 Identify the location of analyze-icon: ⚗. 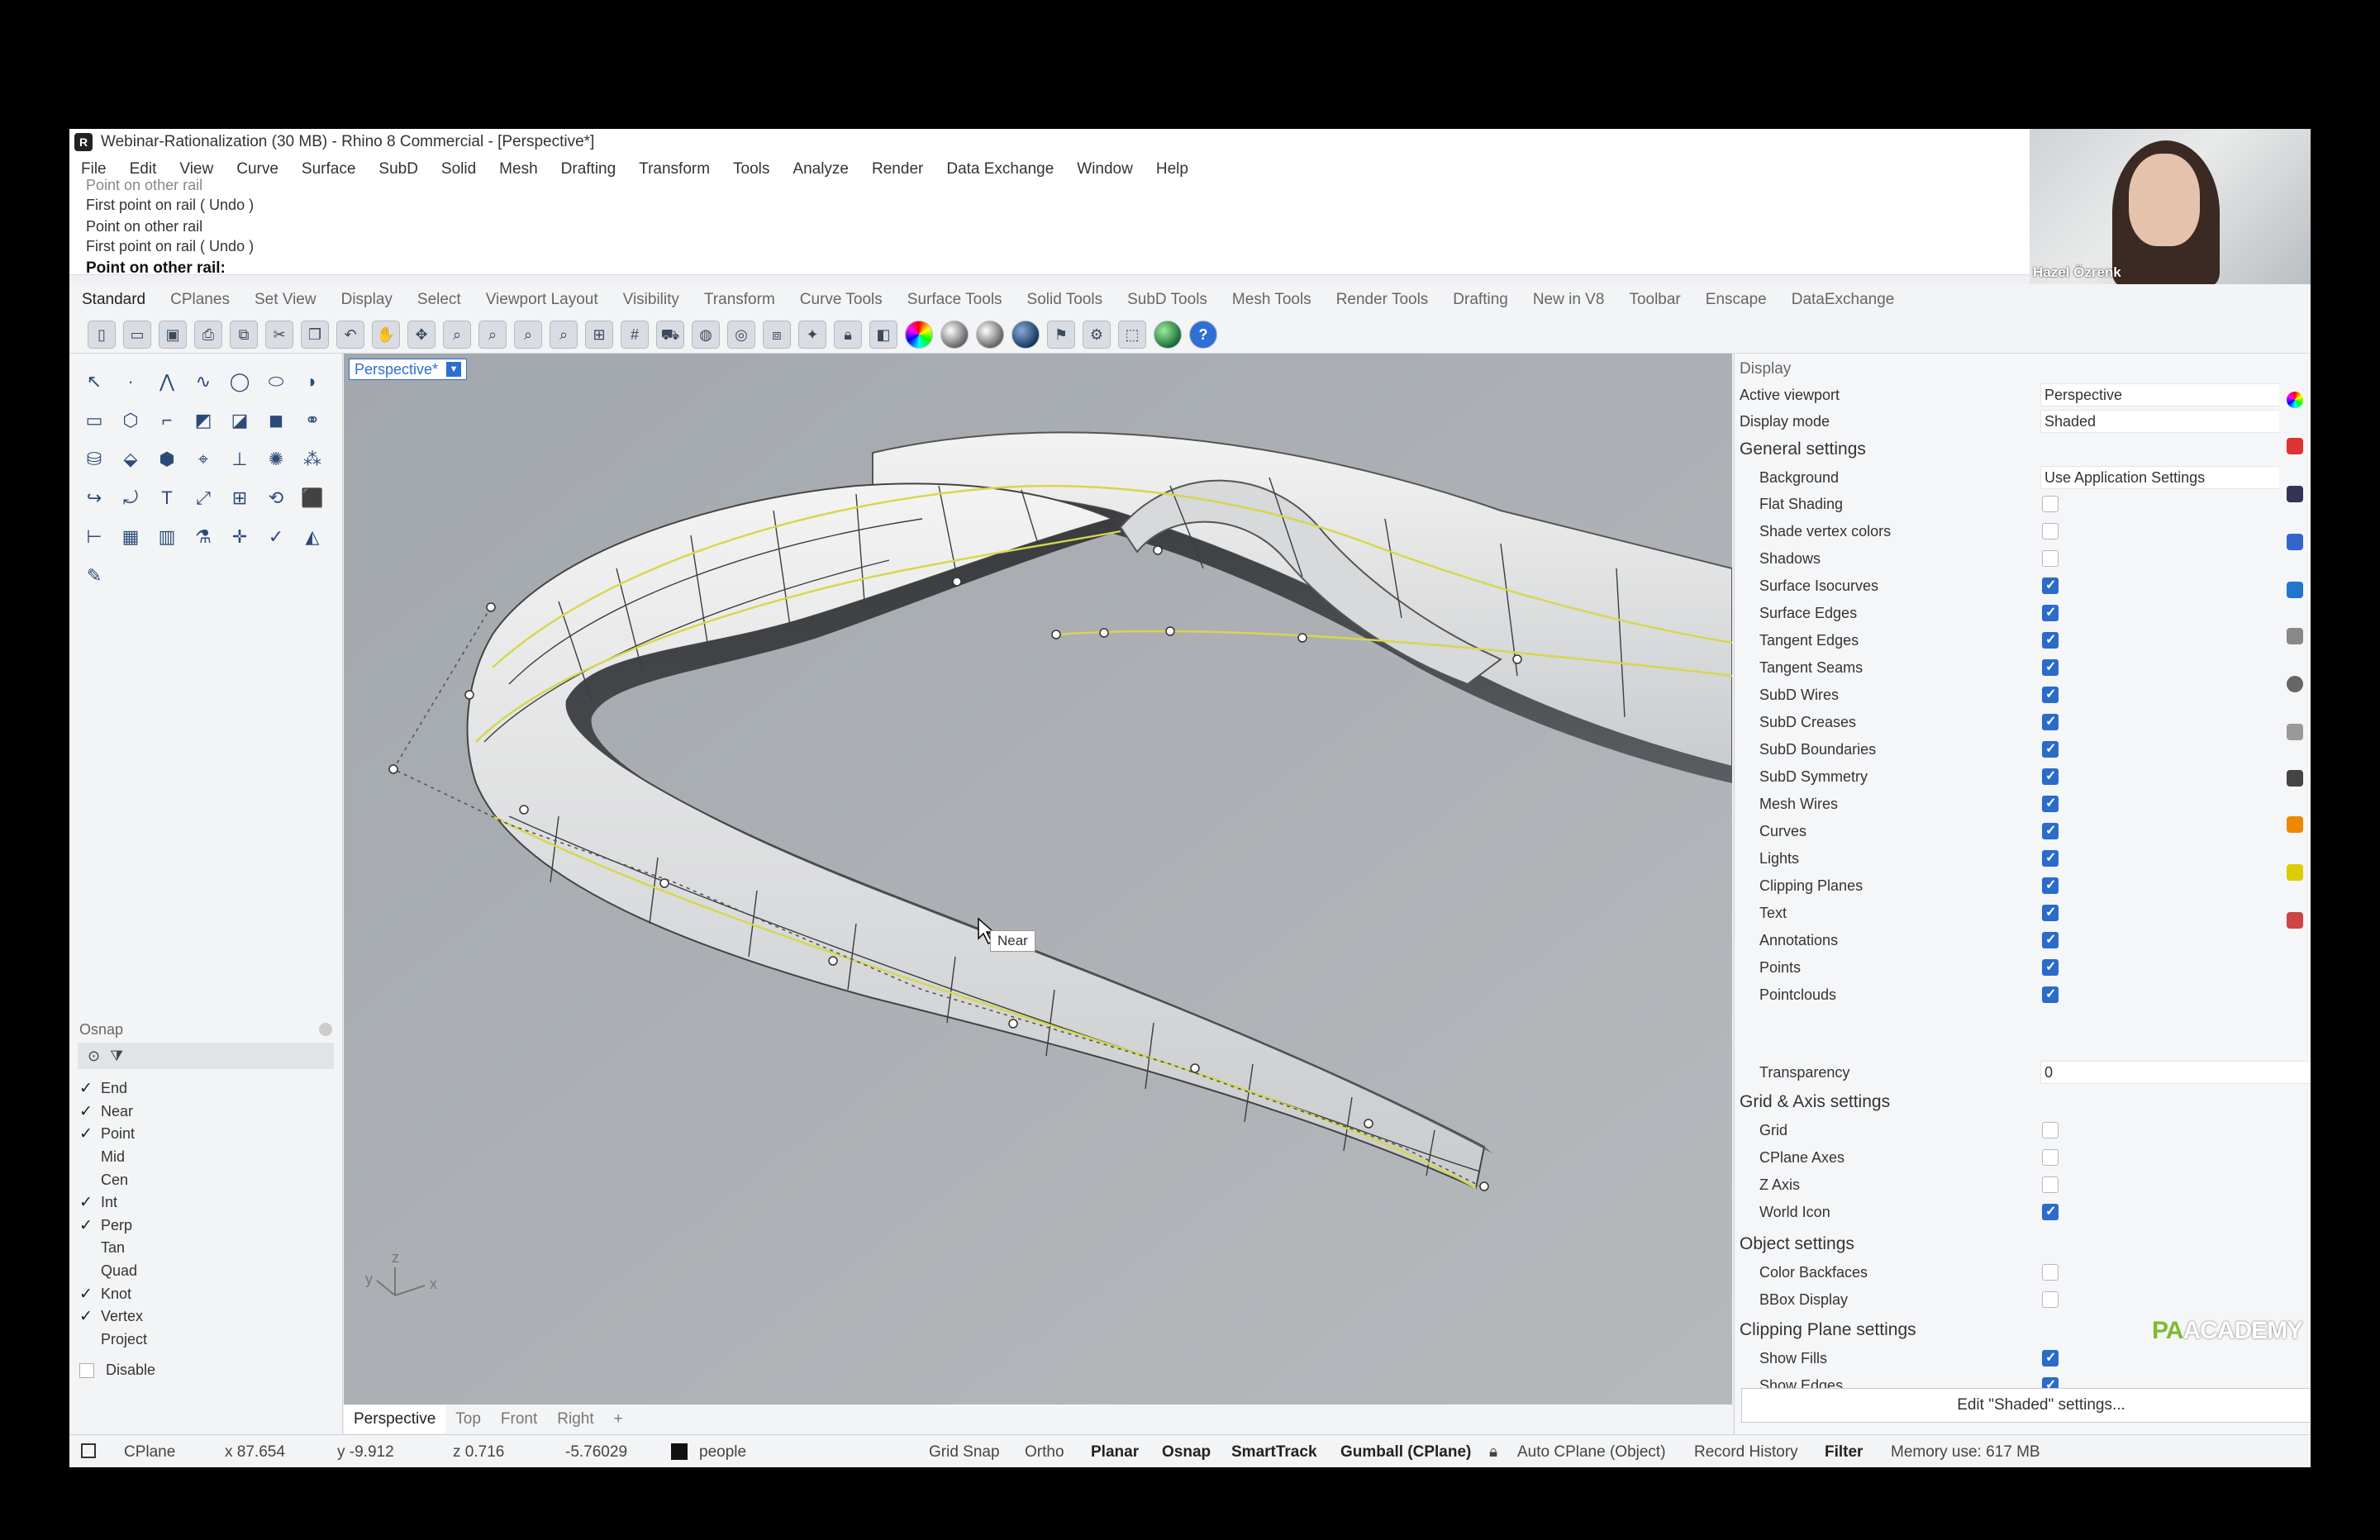
(203, 537).